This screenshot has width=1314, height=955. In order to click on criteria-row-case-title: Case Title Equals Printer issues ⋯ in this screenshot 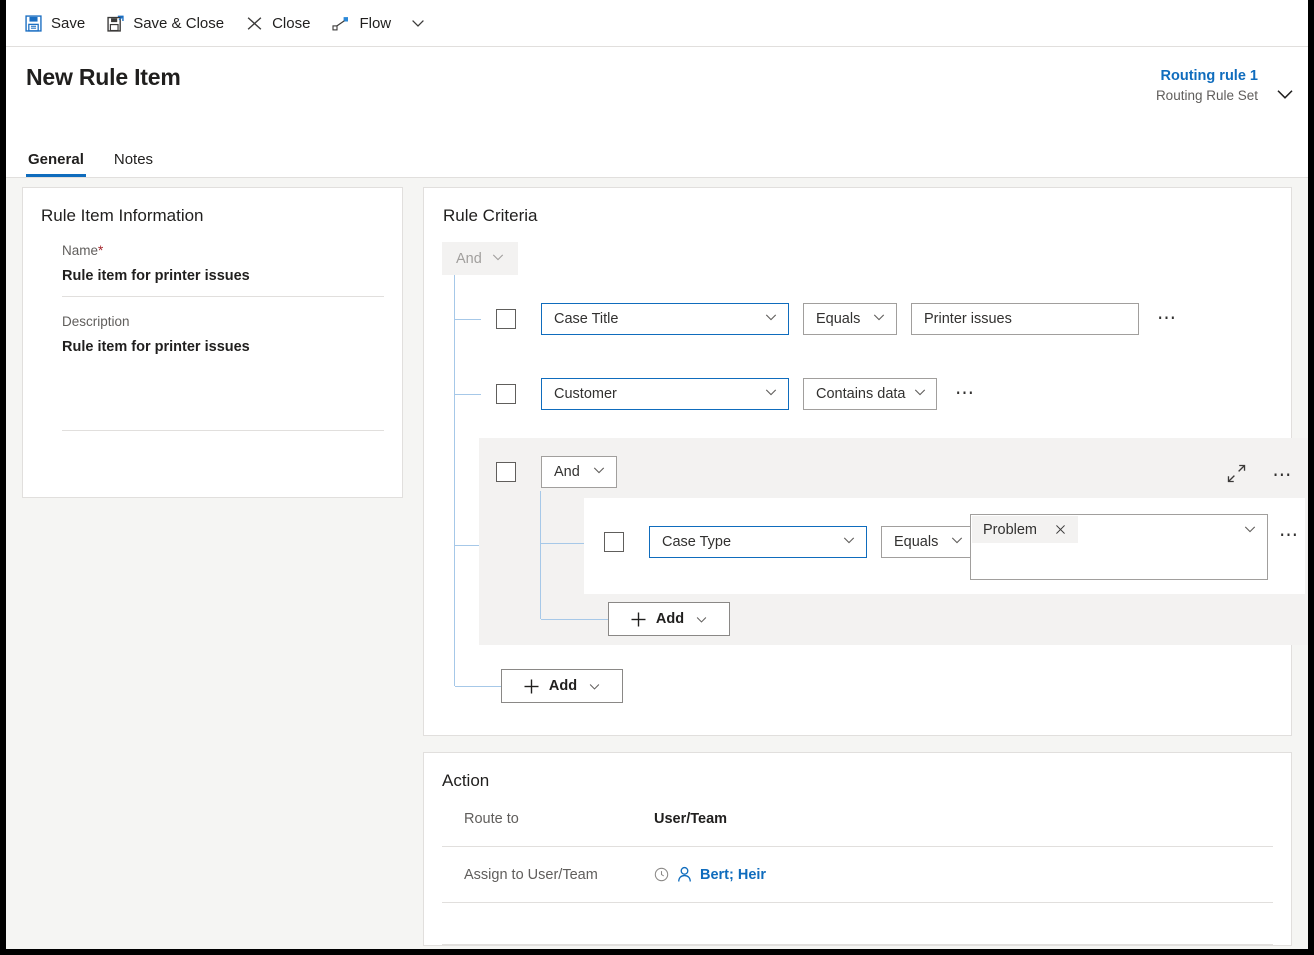, I will do `click(837, 319)`.